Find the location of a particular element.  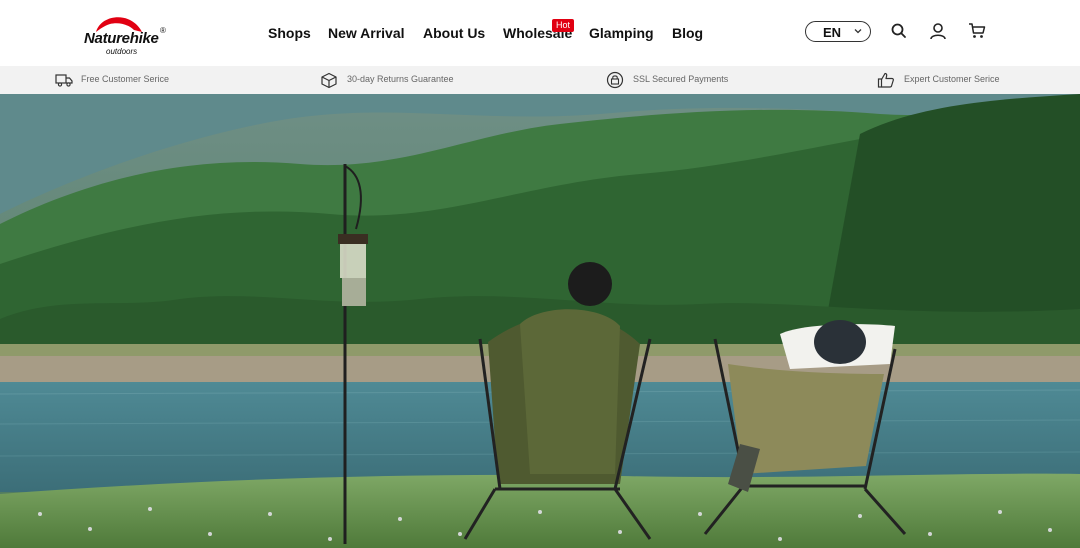

language-selector: EN is located at coordinates (838, 31).